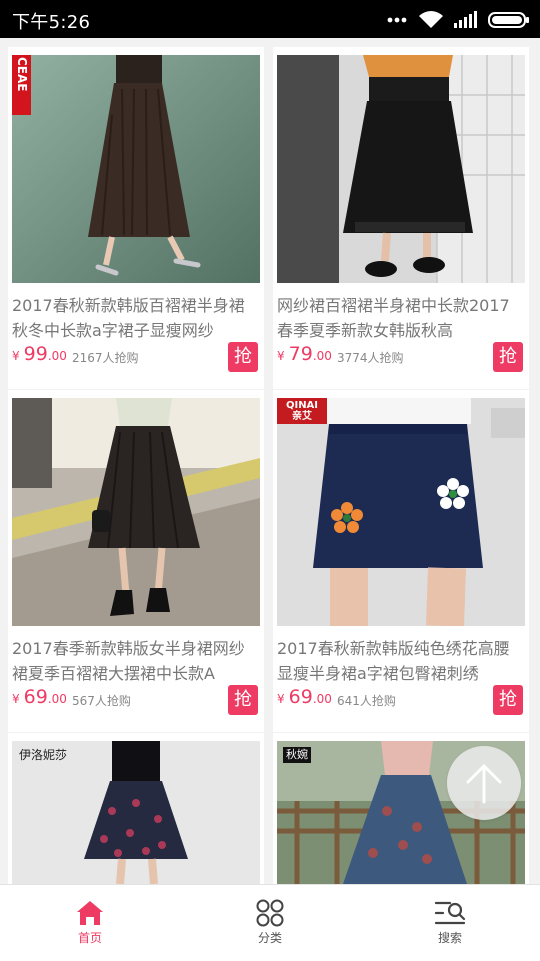  Describe the element at coordinates (90, 913) in the screenshot. I see `home-icon` at that location.